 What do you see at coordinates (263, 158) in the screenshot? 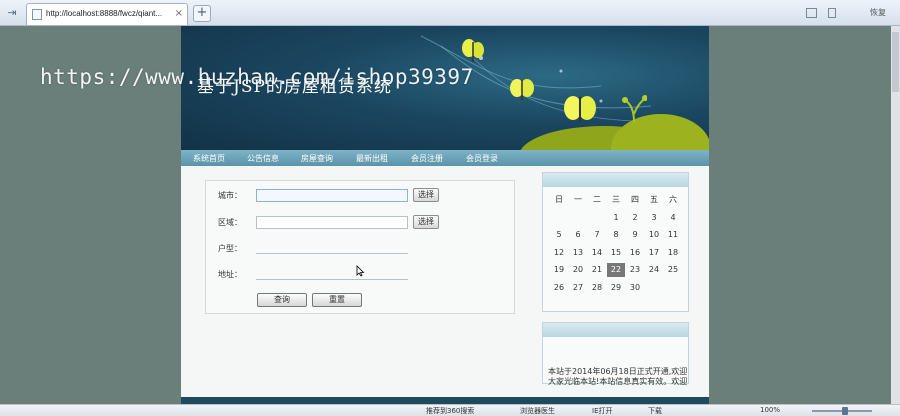
I see `nav-announcements: 公告信息` at bounding box center [263, 158].